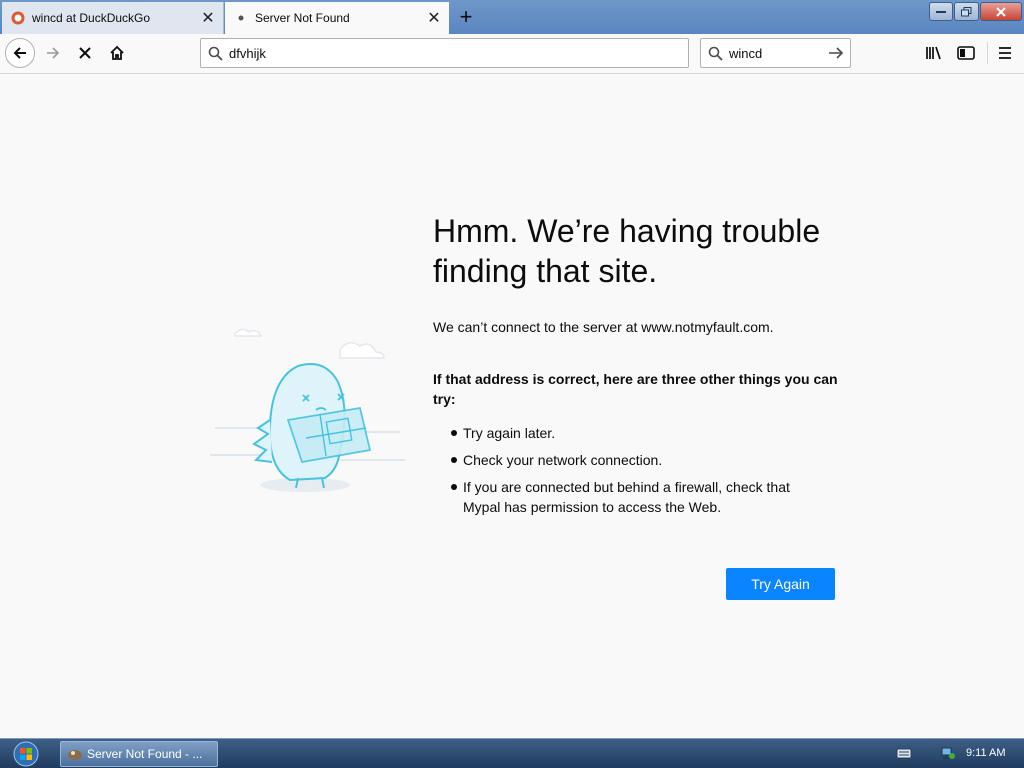 The height and width of the screenshot is (768, 1024). What do you see at coordinates (444, 53) in the screenshot?
I see `url-bar: dfvhijk` at bounding box center [444, 53].